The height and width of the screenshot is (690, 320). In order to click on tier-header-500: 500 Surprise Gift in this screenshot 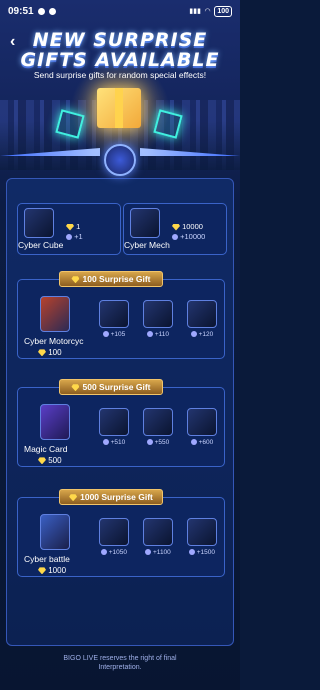, I will do `click(111, 387)`.